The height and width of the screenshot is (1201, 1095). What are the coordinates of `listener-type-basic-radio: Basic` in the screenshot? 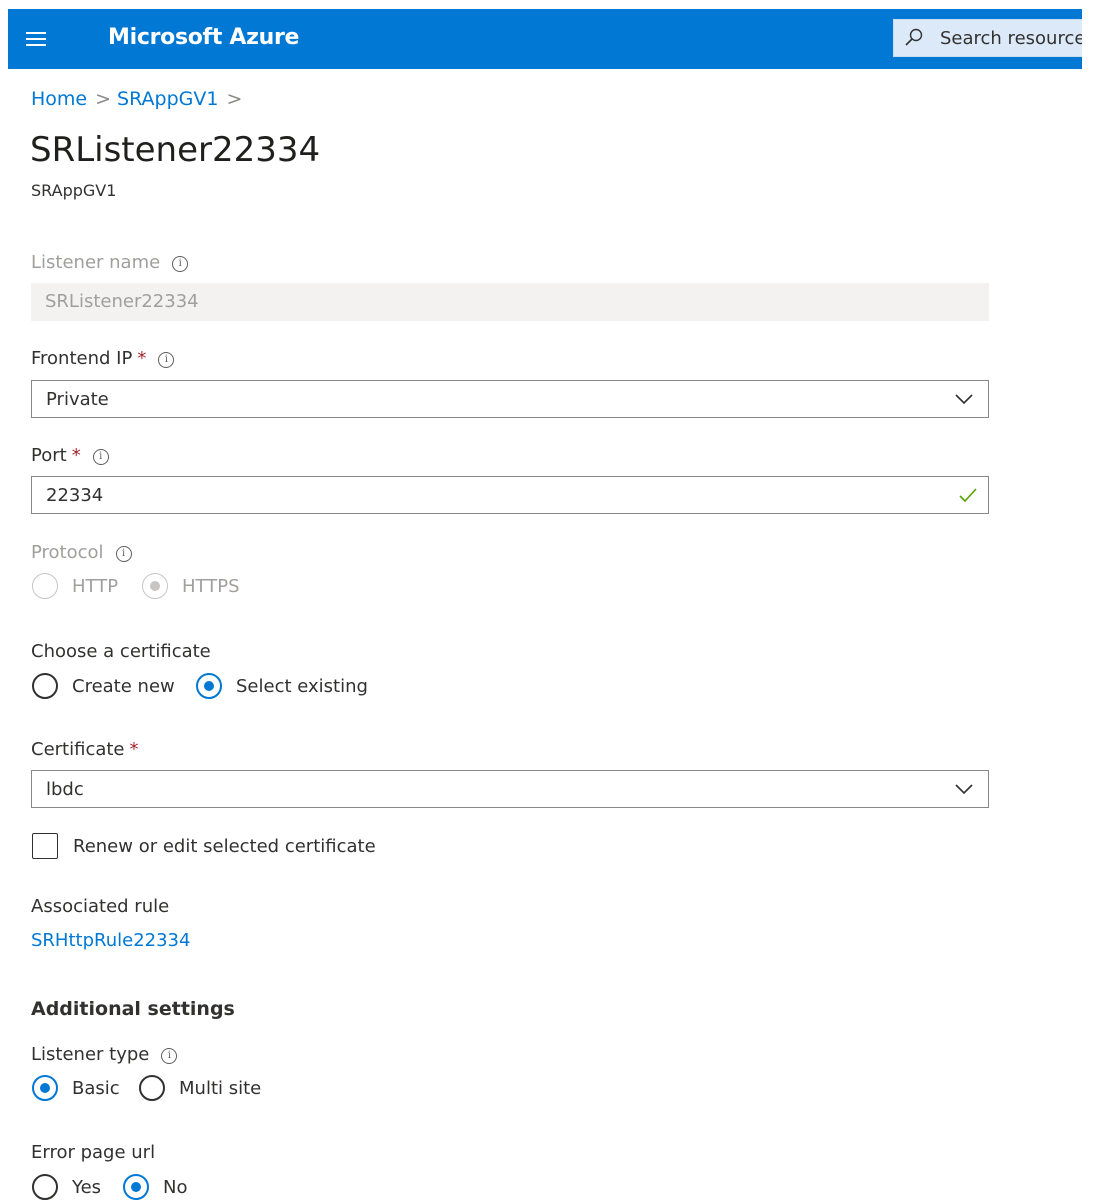 It's located at (76, 1088).